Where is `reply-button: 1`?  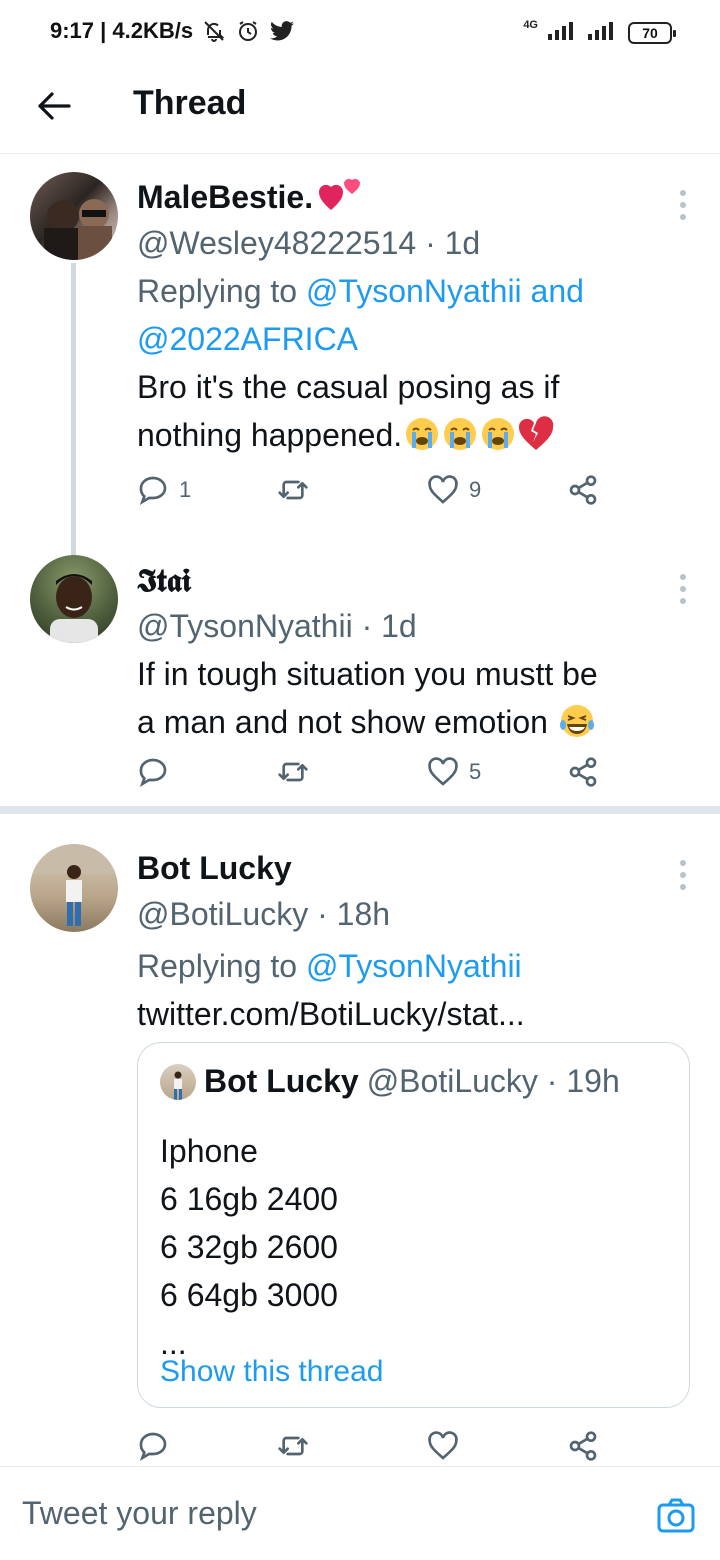
reply-button: 1 is located at coordinates (164, 490).